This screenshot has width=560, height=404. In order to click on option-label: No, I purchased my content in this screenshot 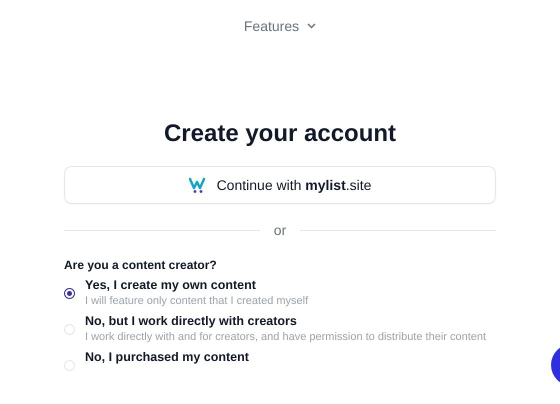, I will do `click(167, 357)`.